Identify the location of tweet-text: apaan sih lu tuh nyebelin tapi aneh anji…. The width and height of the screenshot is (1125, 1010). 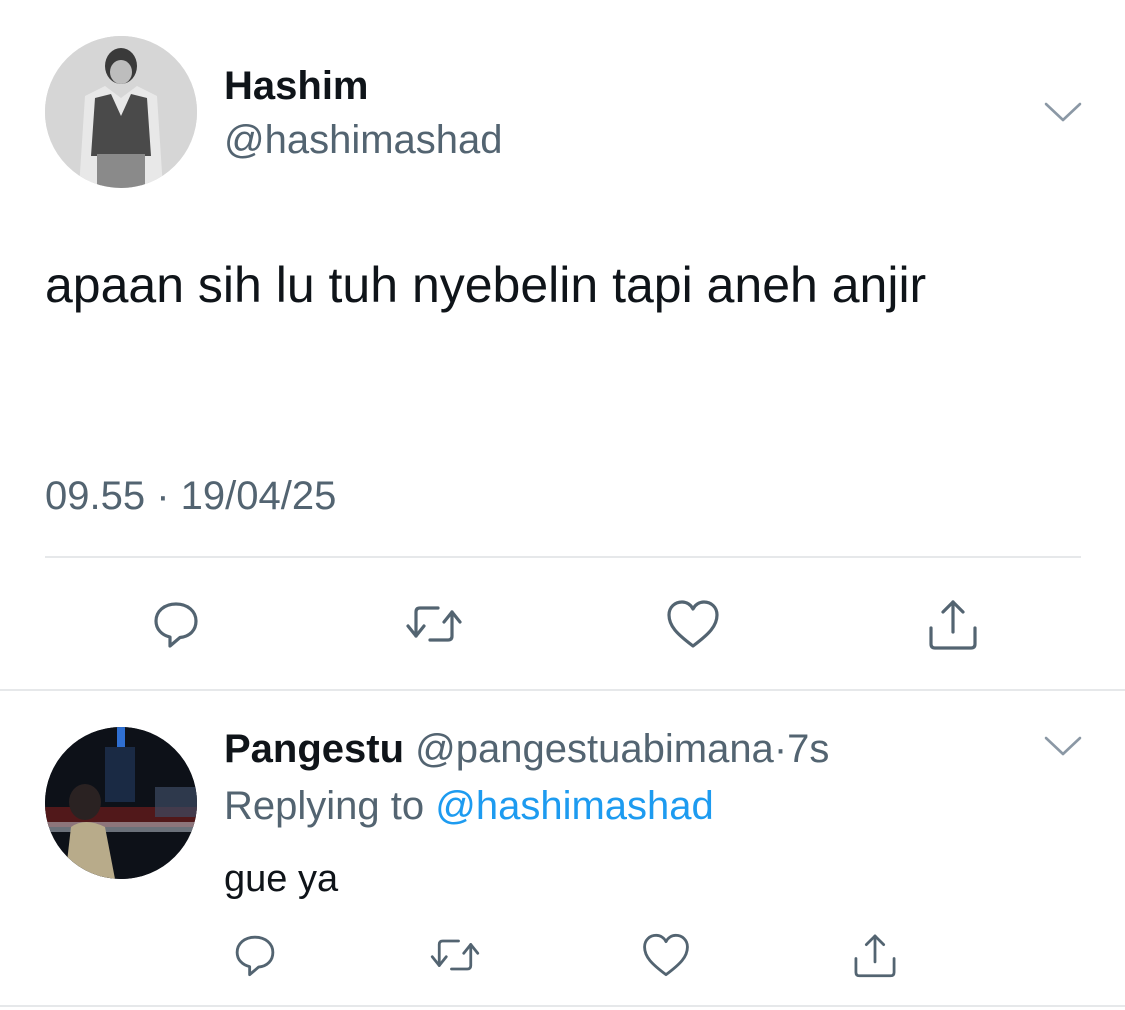
(486, 285).